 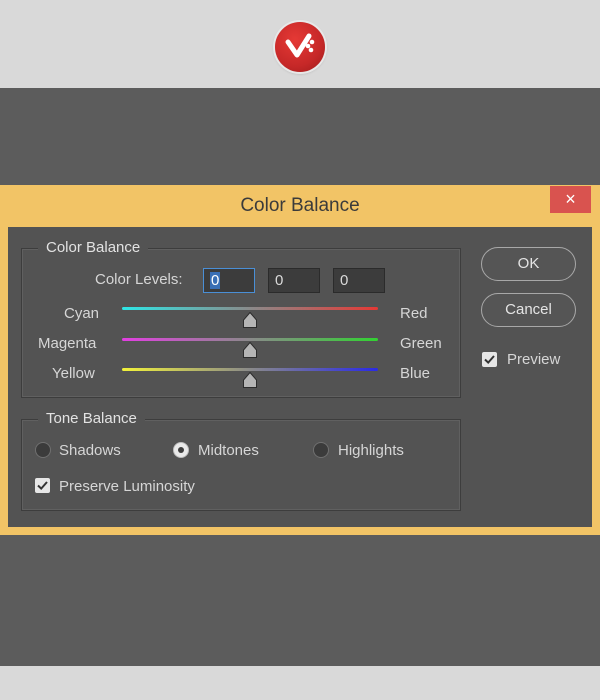 What do you see at coordinates (250, 369) in the screenshot?
I see `yellow-blue-slider-track` at bounding box center [250, 369].